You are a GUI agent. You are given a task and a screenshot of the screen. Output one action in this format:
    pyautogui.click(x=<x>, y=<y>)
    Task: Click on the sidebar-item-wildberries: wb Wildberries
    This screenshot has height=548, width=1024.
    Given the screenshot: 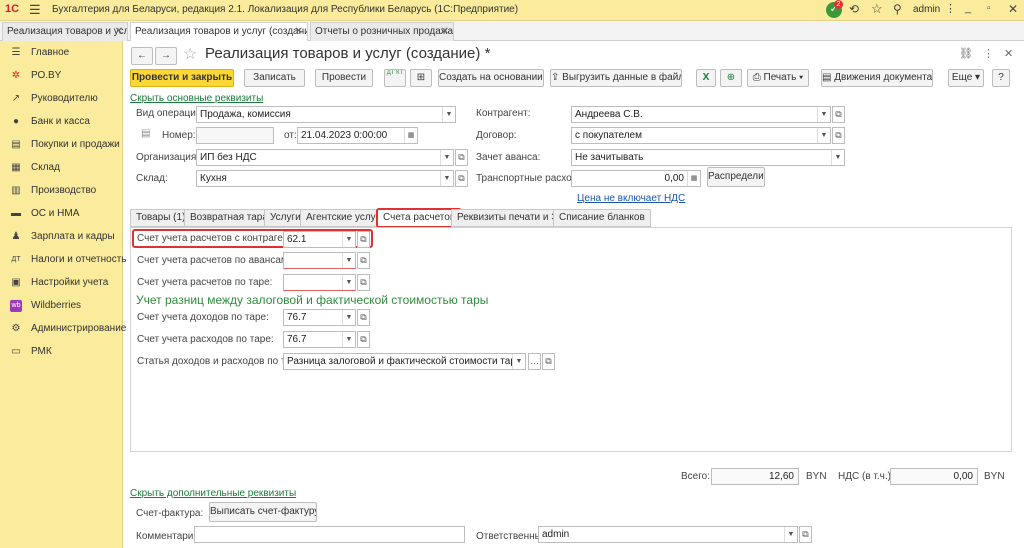 What is the action you would take?
    pyautogui.click(x=61, y=306)
    